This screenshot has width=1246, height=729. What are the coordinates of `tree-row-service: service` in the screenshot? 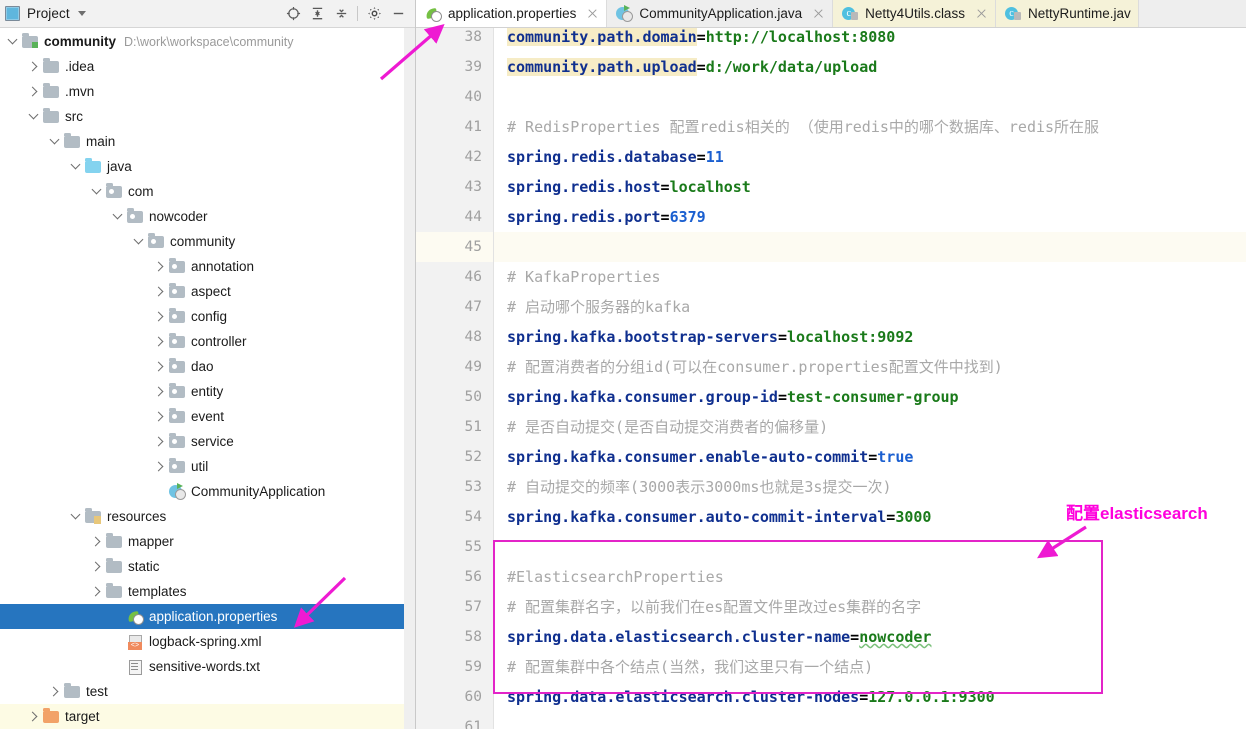 It's located at (208, 441).